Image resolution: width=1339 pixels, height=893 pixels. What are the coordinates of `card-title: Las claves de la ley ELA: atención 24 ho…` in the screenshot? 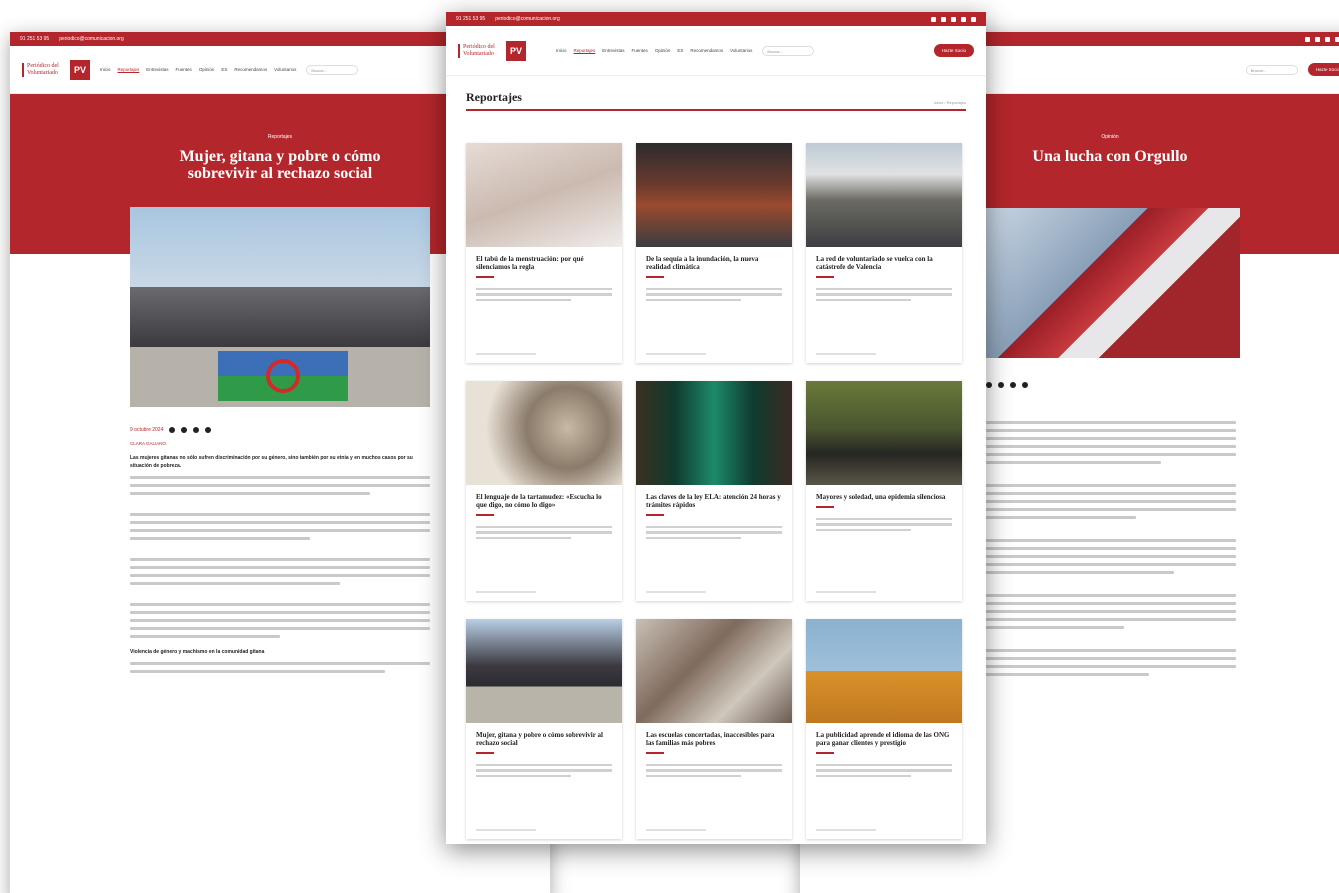 It's located at (714, 497).